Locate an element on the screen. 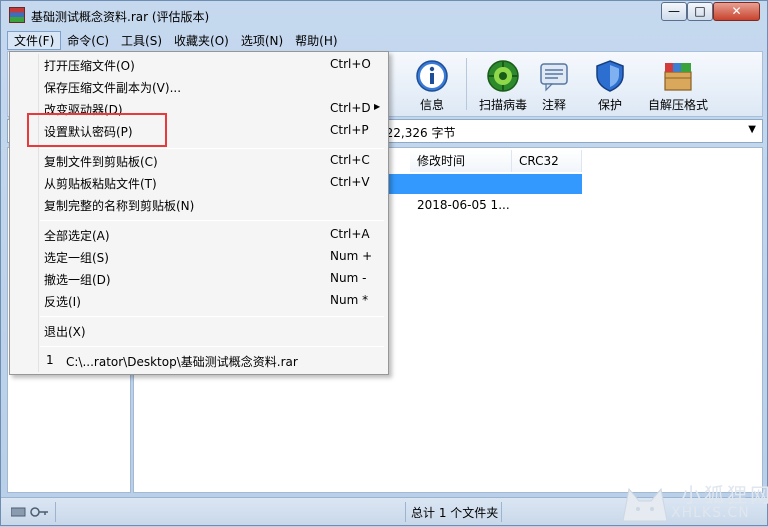 Image resolution: width=768 pixels, height=527 pixels. menu-item-shortcut: Num + is located at coordinates (351, 256).